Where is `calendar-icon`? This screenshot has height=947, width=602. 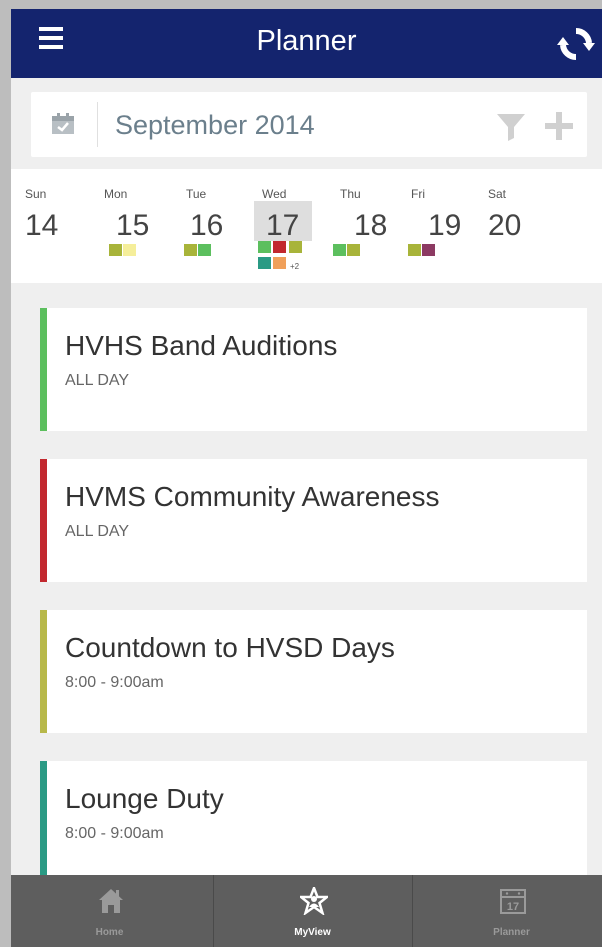
calendar-icon is located at coordinates (63, 124).